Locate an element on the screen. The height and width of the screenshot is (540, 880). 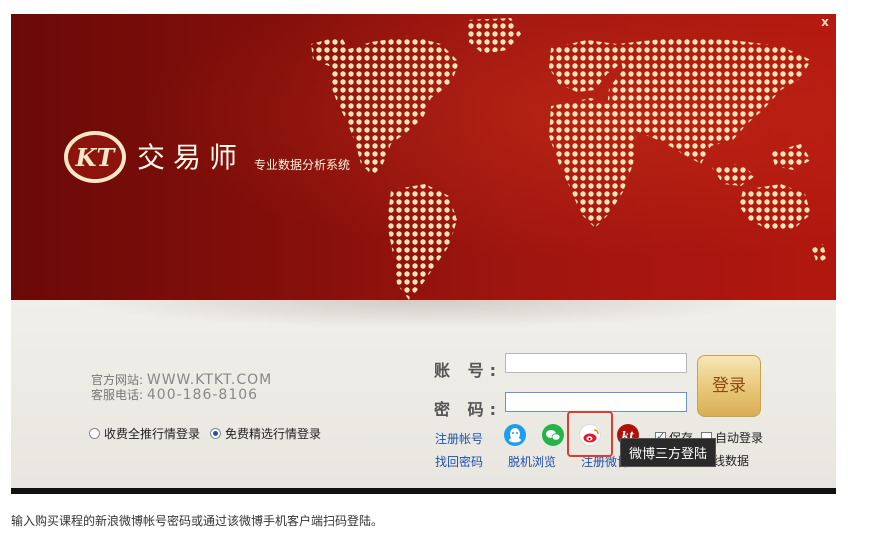
website-line: 官方网站: WWW.KTKT.COM is located at coordinates (181, 380).